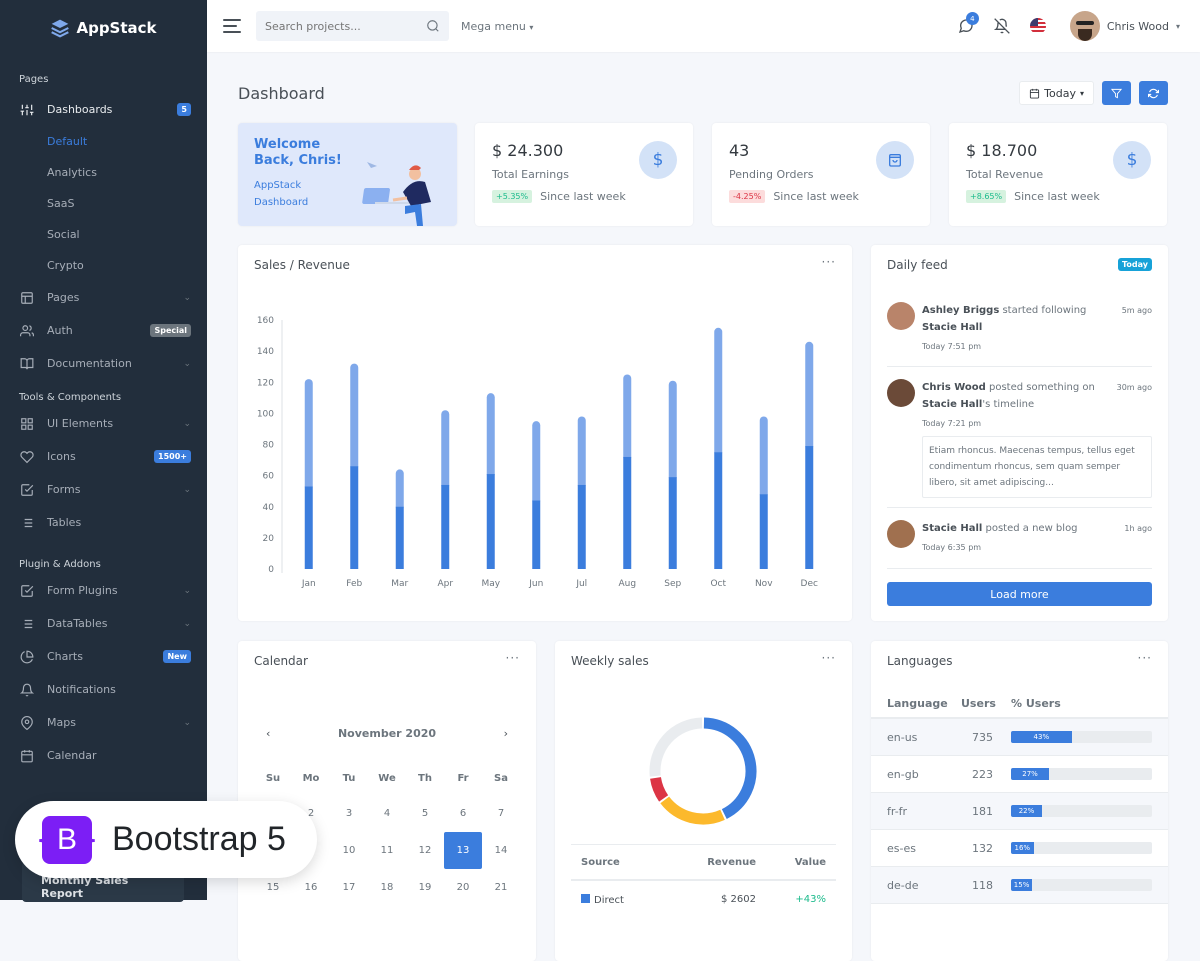 This screenshot has width=1200, height=961. What do you see at coordinates (1019, 737) in the screenshot?
I see `table-row: en-us 735 43%` at bounding box center [1019, 737].